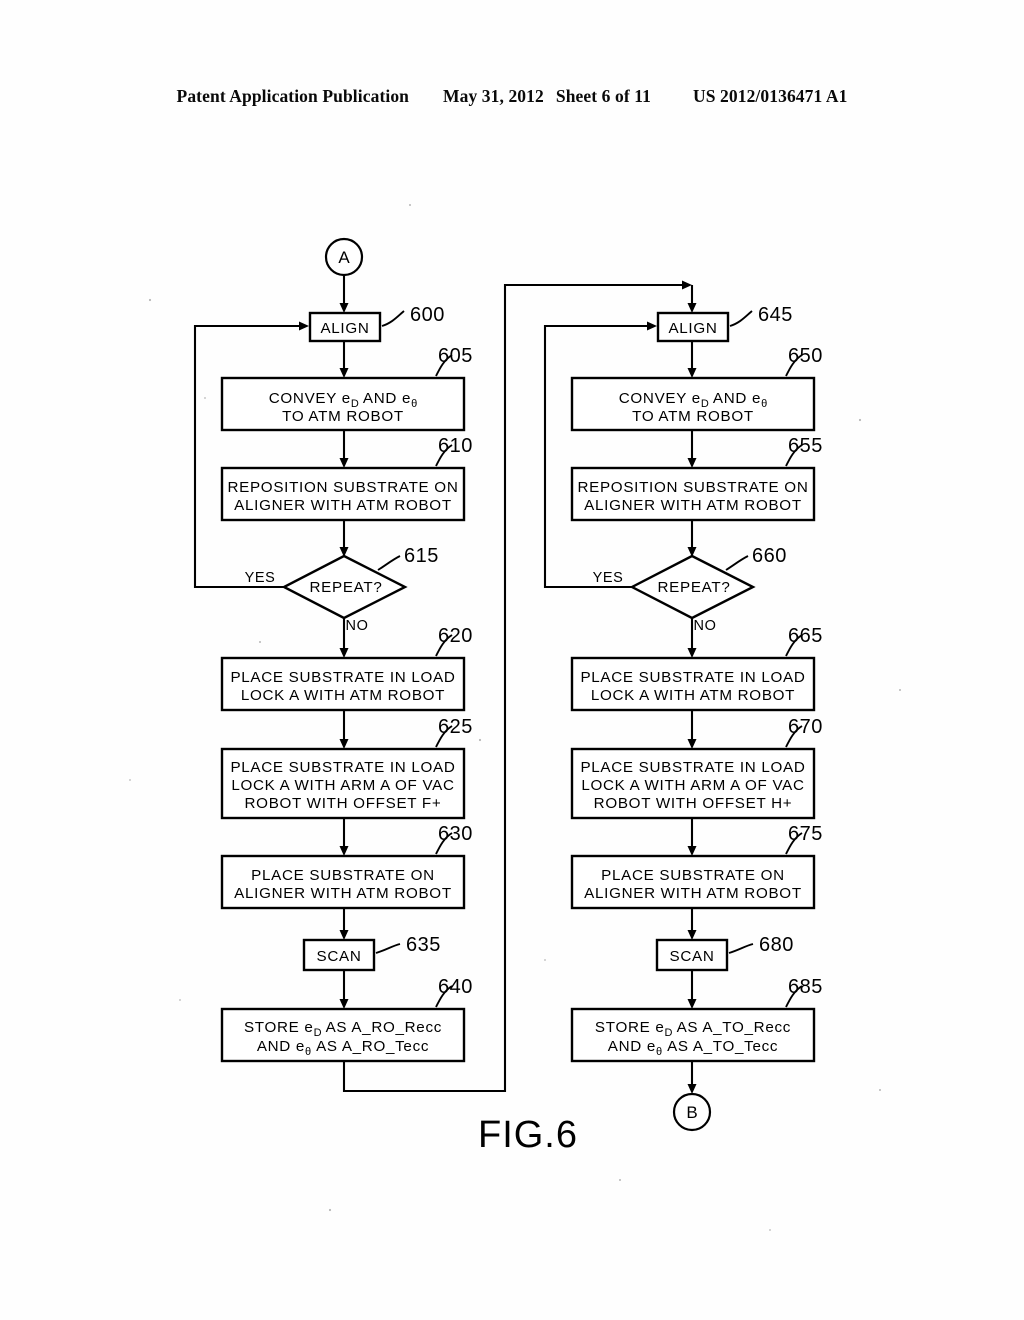  I want to click on connector-a-label: A, so click(344, 257).